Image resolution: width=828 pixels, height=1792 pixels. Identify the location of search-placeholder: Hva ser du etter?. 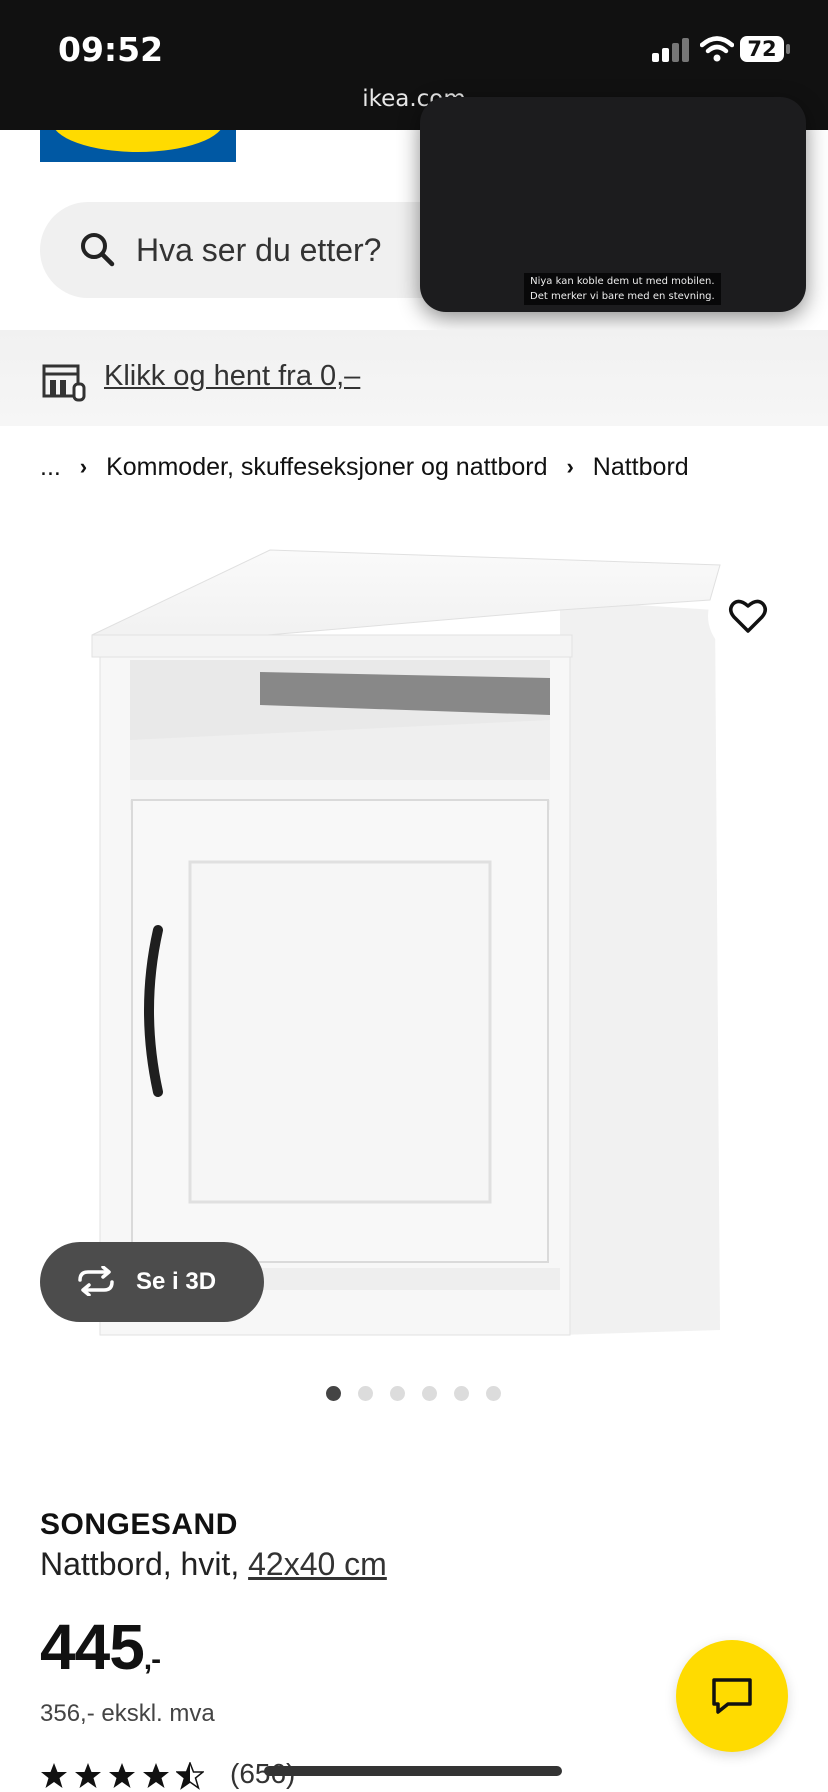
(259, 250).